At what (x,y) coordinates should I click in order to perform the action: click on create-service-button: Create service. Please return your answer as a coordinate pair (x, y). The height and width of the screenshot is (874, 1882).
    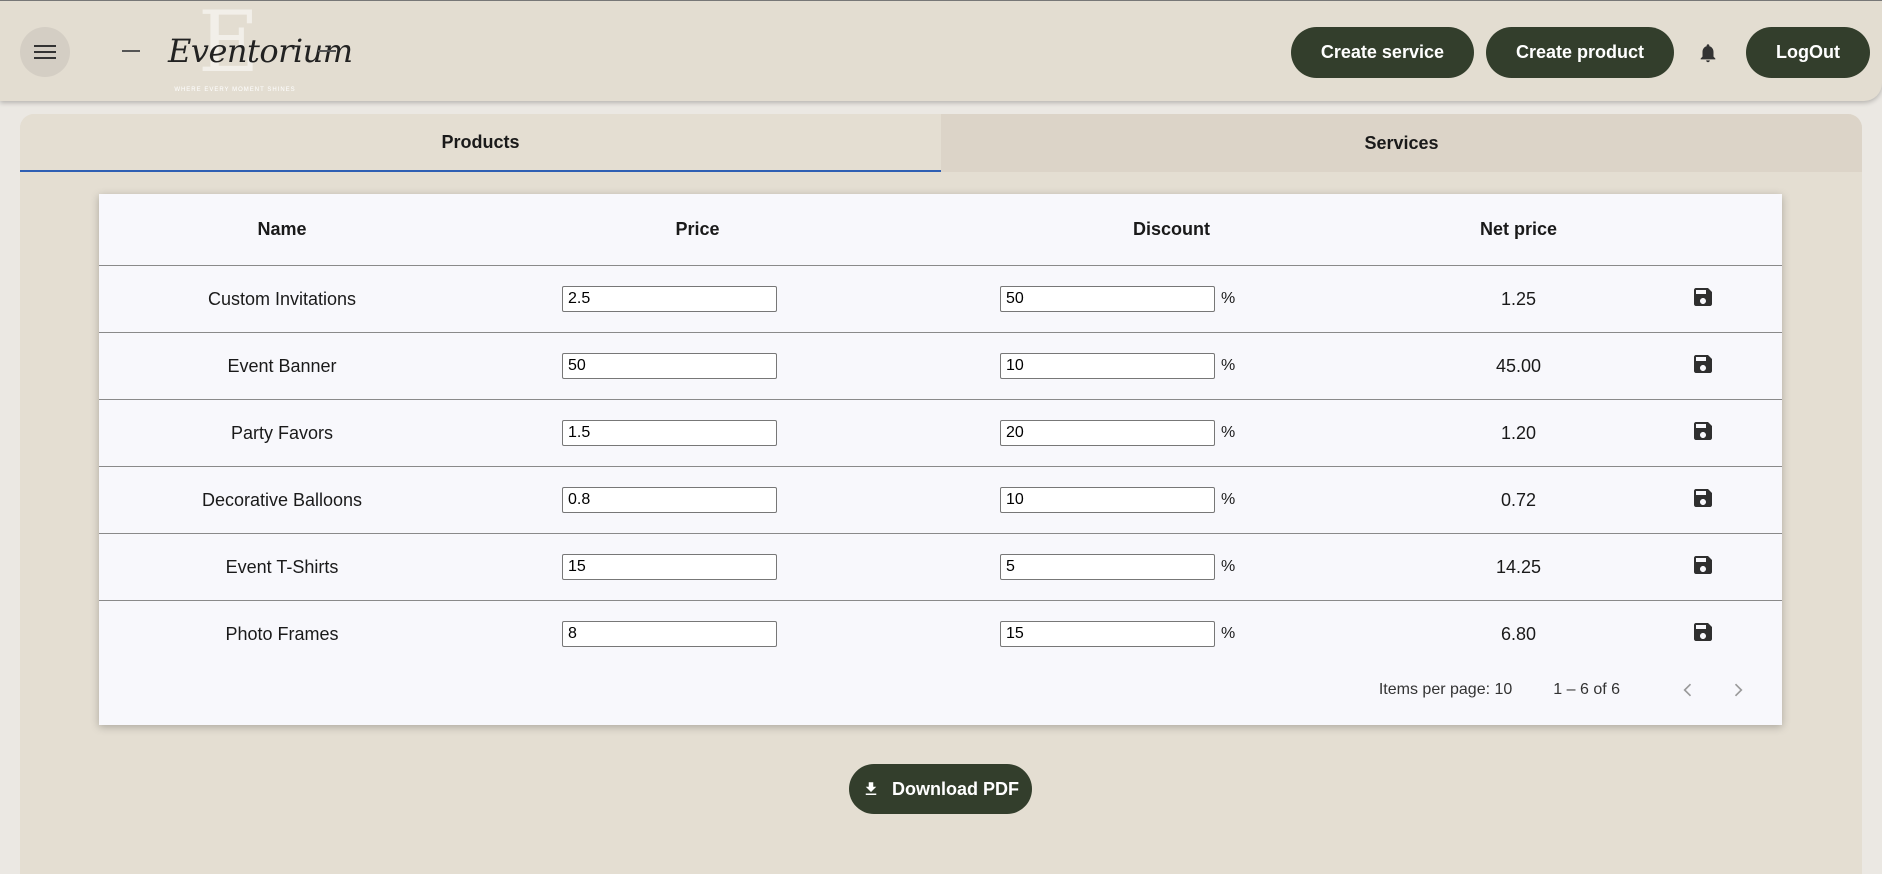
    Looking at the image, I should click on (1382, 52).